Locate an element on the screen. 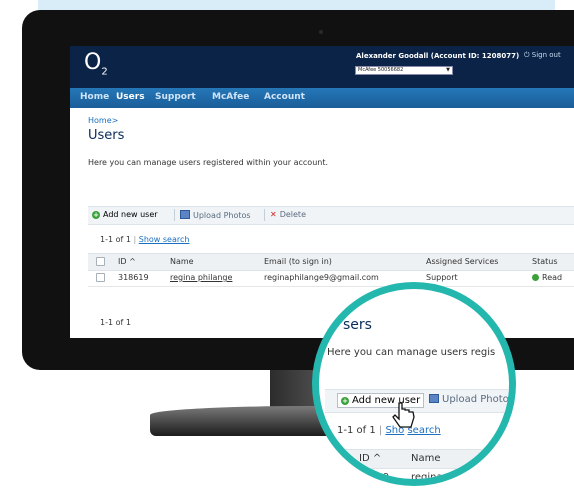 The height and width of the screenshot is (488, 574). delete-button: ✕ Delete is located at coordinates (288, 214).